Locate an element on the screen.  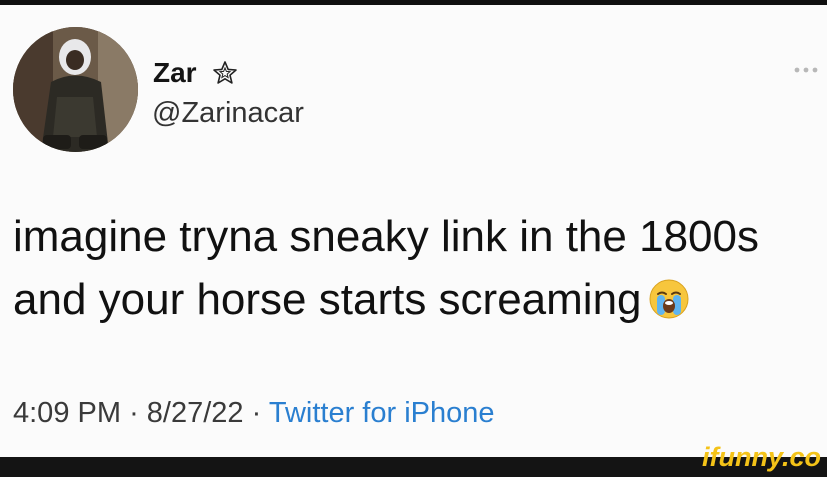
more-options-icon is located at coordinates (806, 70).